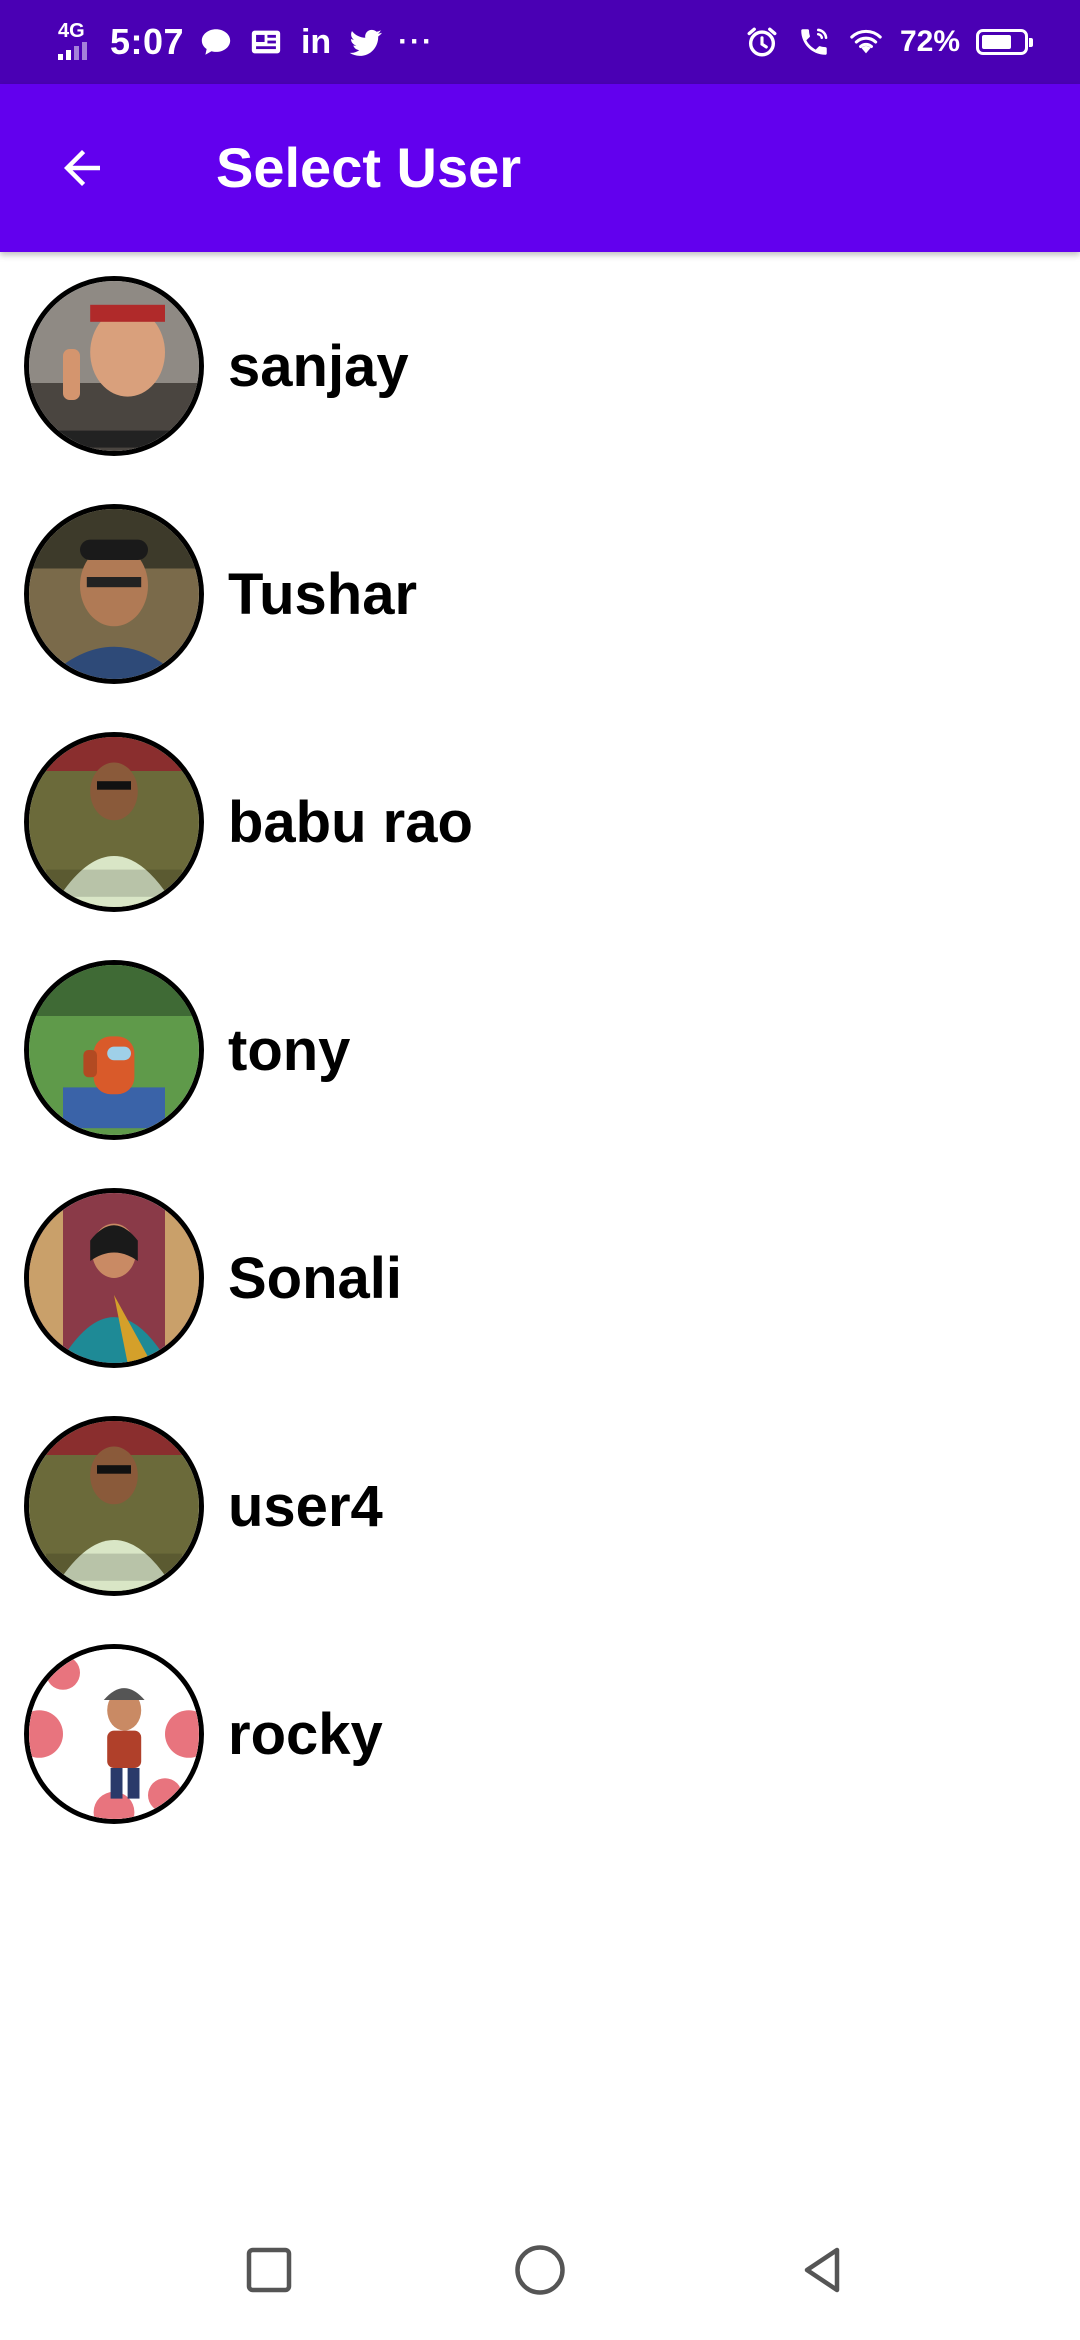  What do you see at coordinates (305, 1734) in the screenshot?
I see `user-name: rocky` at bounding box center [305, 1734].